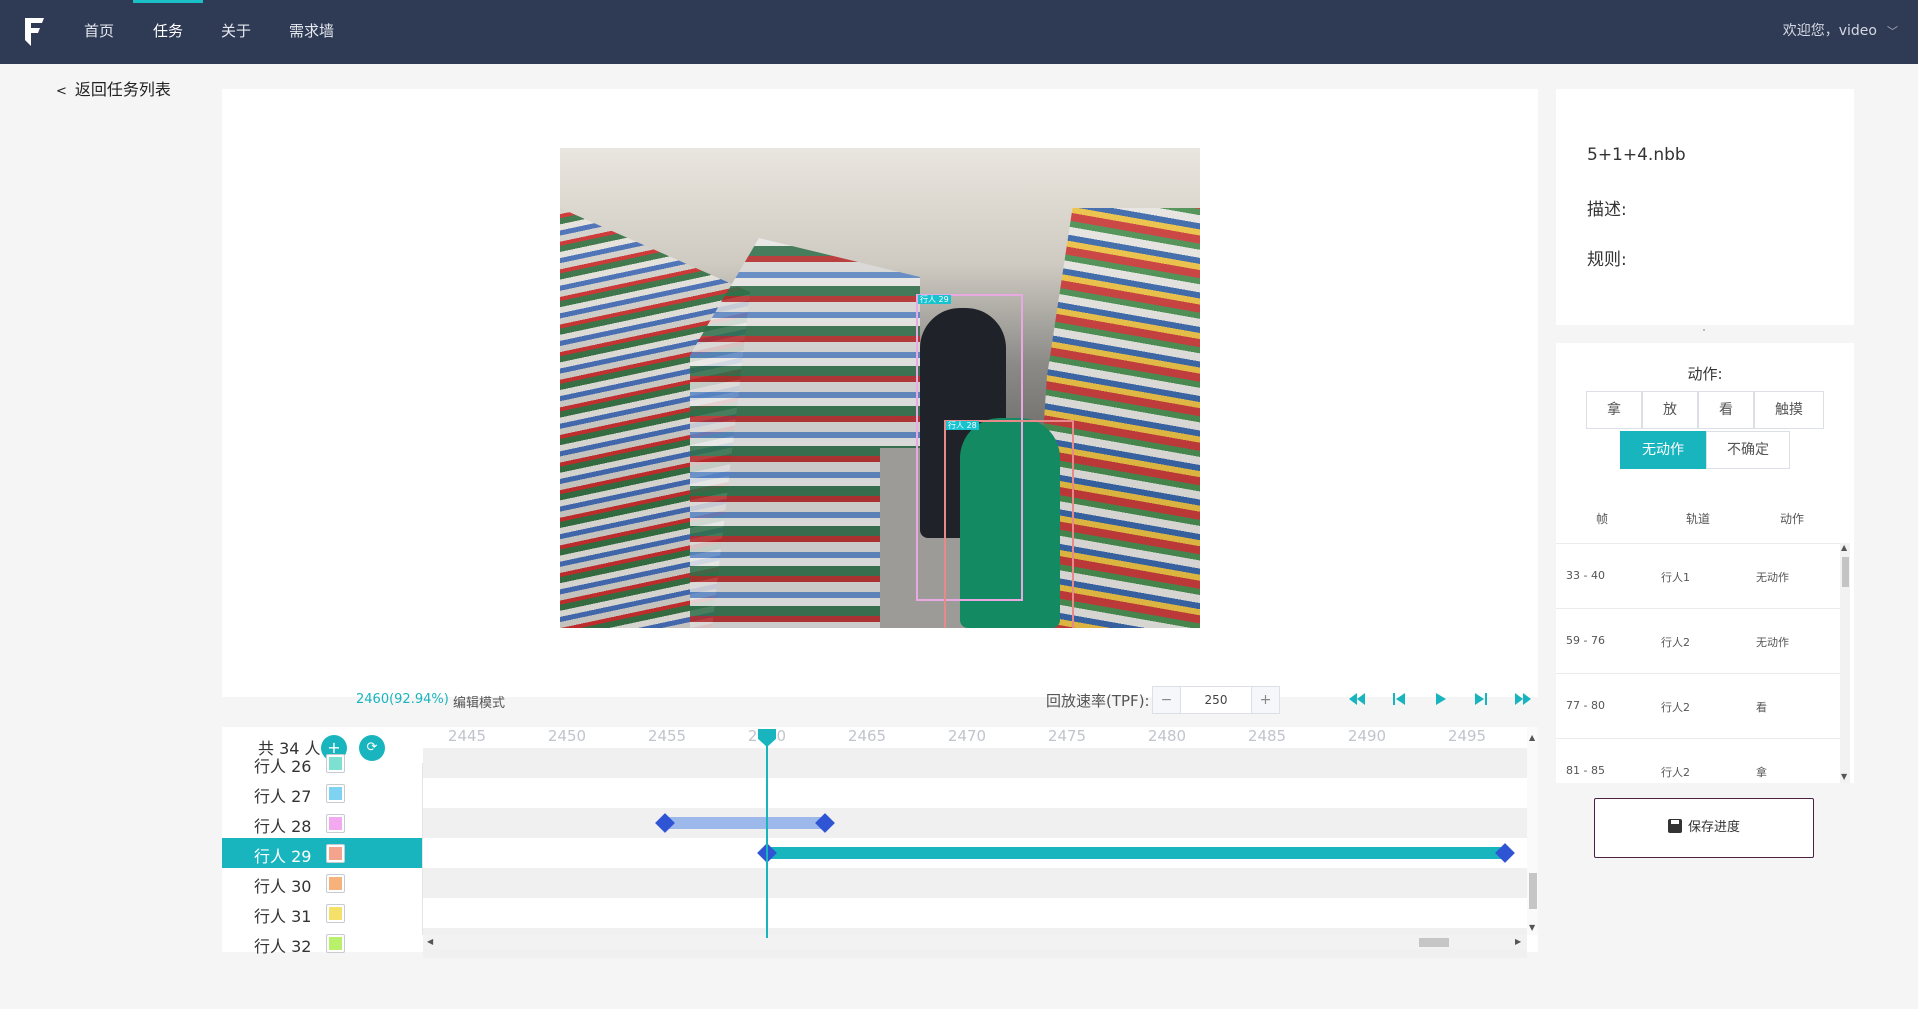  Describe the element at coordinates (1481, 699) in the screenshot. I see `step-forward-icon` at that location.